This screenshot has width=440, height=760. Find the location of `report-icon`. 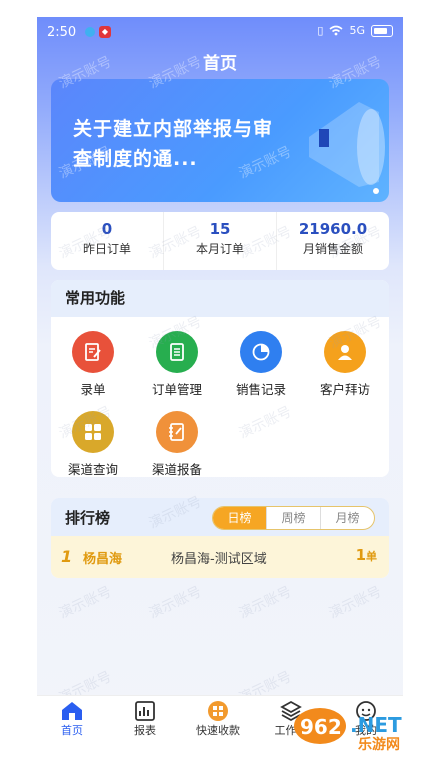

report-icon is located at coordinates (145, 711).